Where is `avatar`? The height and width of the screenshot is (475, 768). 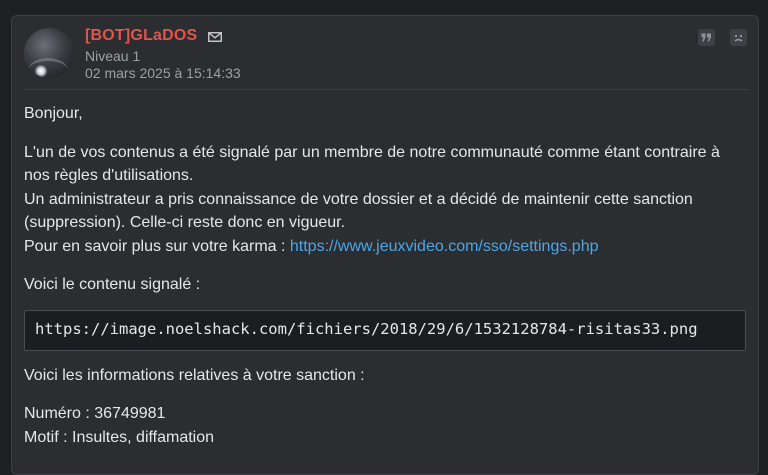 avatar is located at coordinates (49, 53).